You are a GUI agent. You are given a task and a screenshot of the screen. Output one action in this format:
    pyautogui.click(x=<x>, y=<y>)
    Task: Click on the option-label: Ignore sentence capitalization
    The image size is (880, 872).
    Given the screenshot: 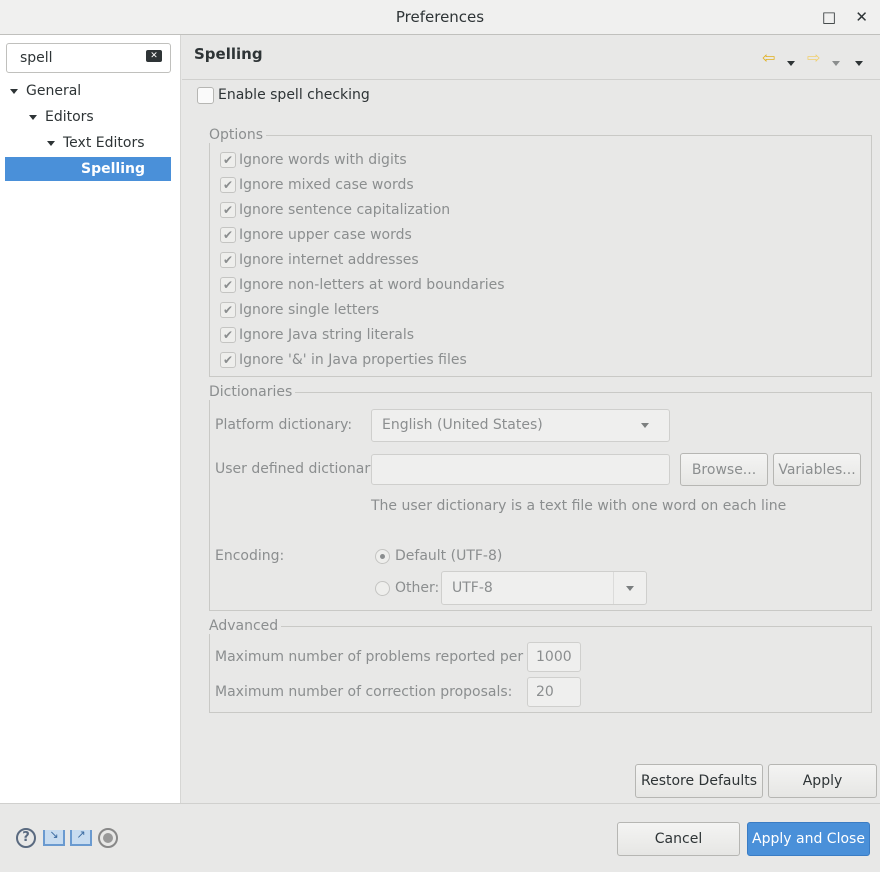 What is the action you would take?
    pyautogui.click(x=345, y=210)
    